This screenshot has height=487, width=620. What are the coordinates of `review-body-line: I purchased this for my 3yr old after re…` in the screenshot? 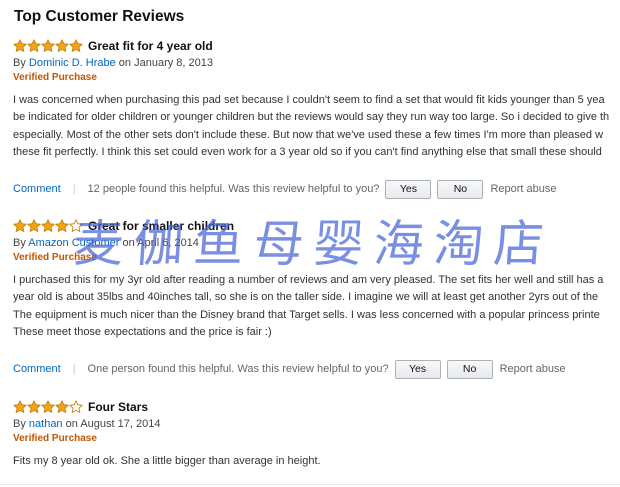 It's located at (308, 280).